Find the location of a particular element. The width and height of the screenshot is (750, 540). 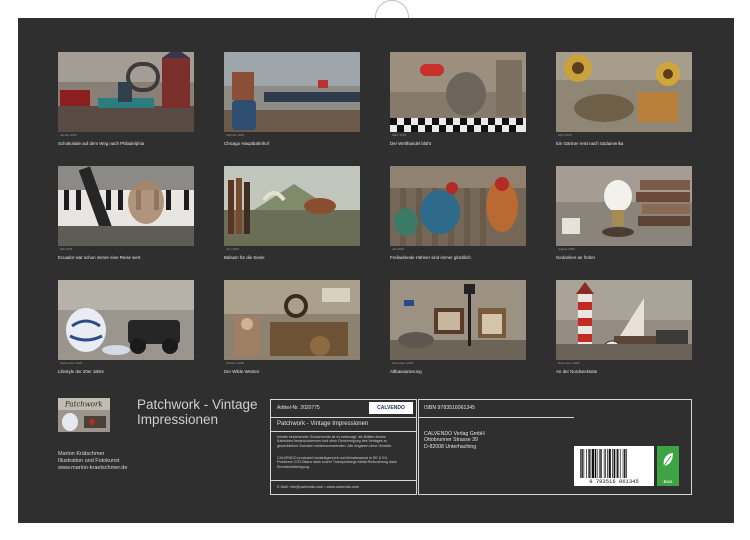

image-caption: Lifestyle der 20er Jahre is located at coordinates (81, 371).